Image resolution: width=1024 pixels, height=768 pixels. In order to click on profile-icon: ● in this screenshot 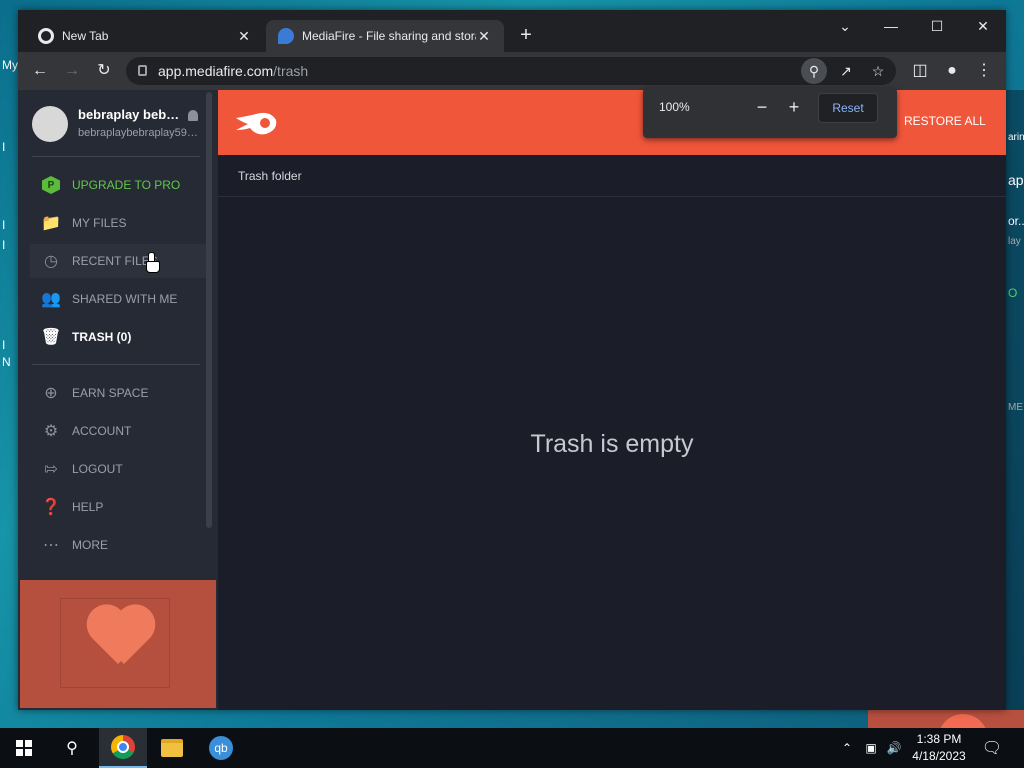, I will do `click(952, 71)`.